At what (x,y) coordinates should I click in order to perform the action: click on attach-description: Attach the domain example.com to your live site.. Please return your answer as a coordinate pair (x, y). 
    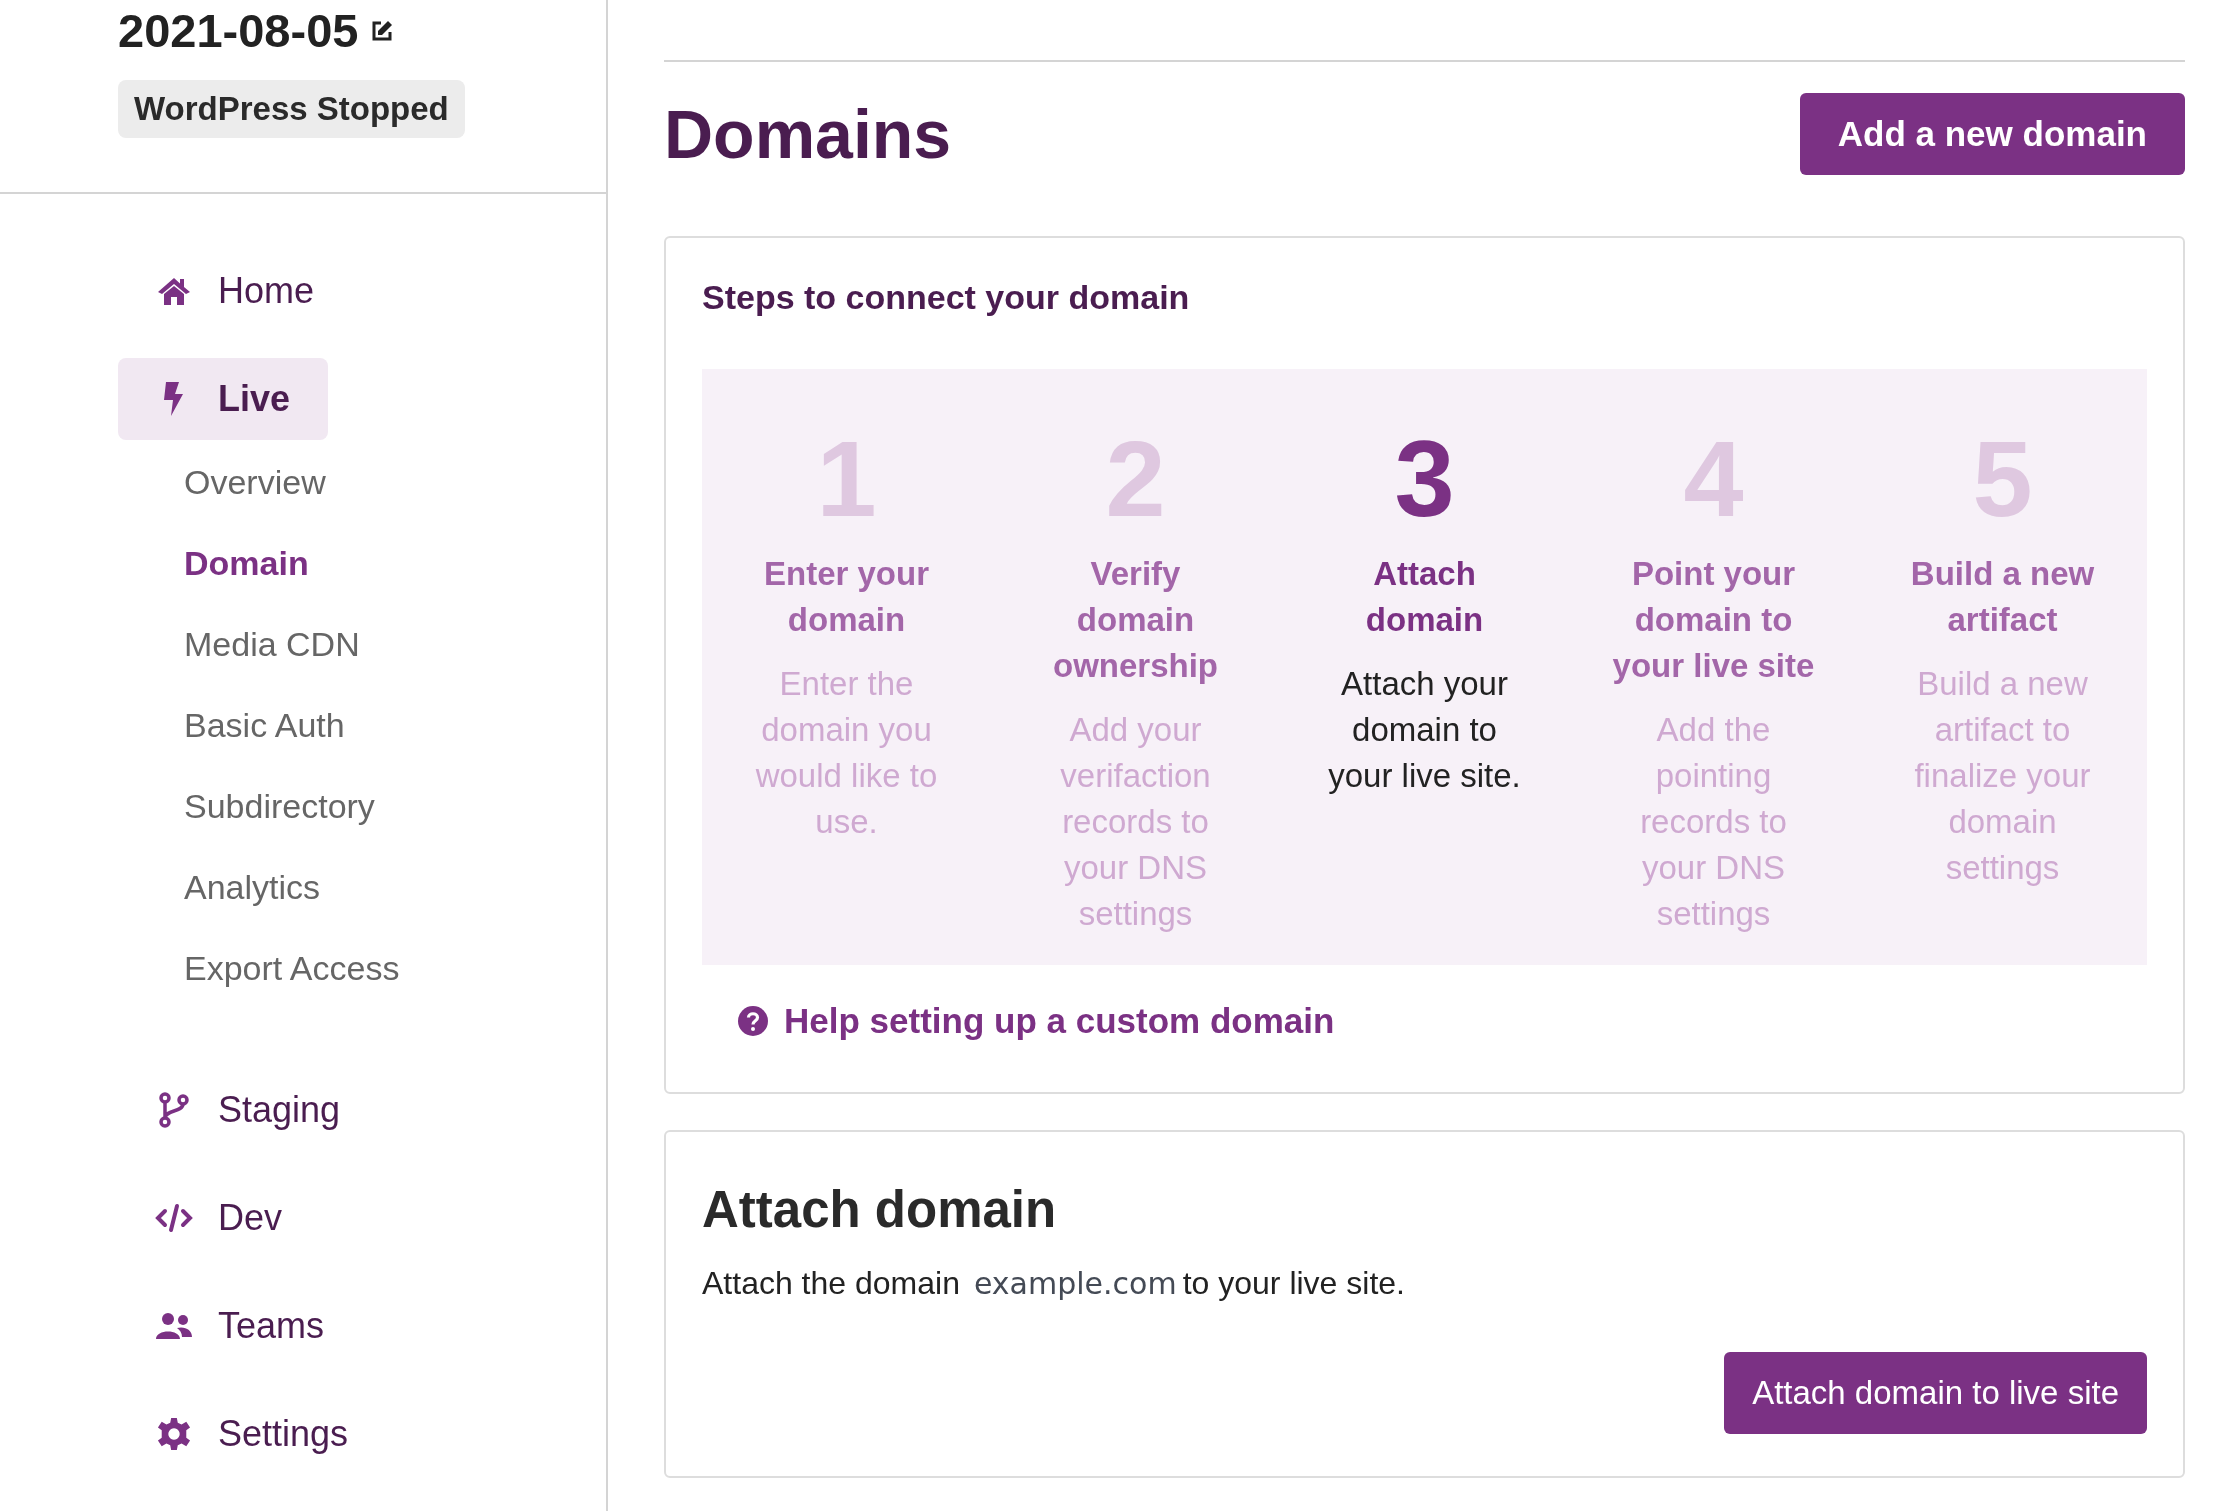
    Looking at the image, I should click on (1054, 1283).